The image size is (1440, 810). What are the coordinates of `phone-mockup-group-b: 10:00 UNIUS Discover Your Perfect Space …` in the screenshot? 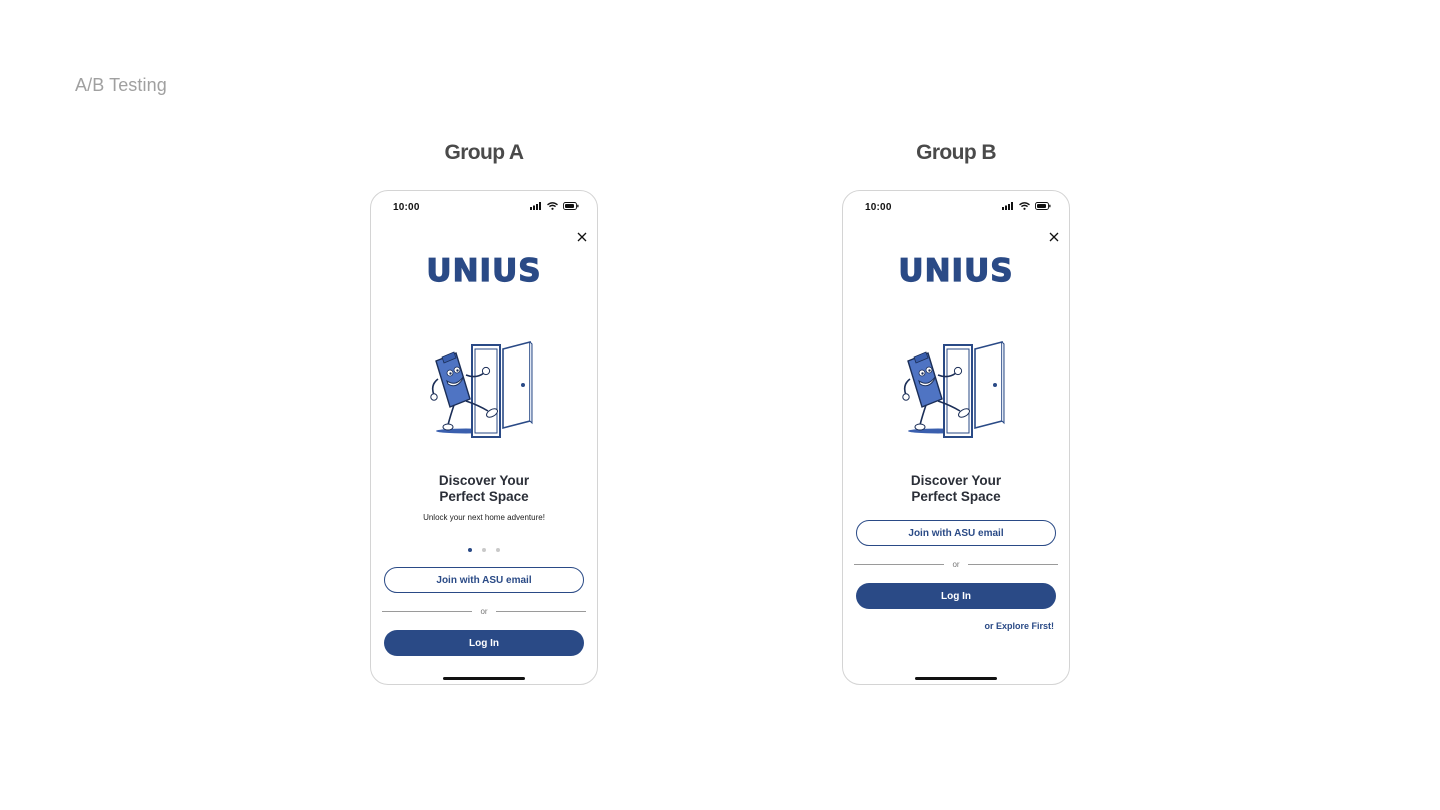 It's located at (956, 437).